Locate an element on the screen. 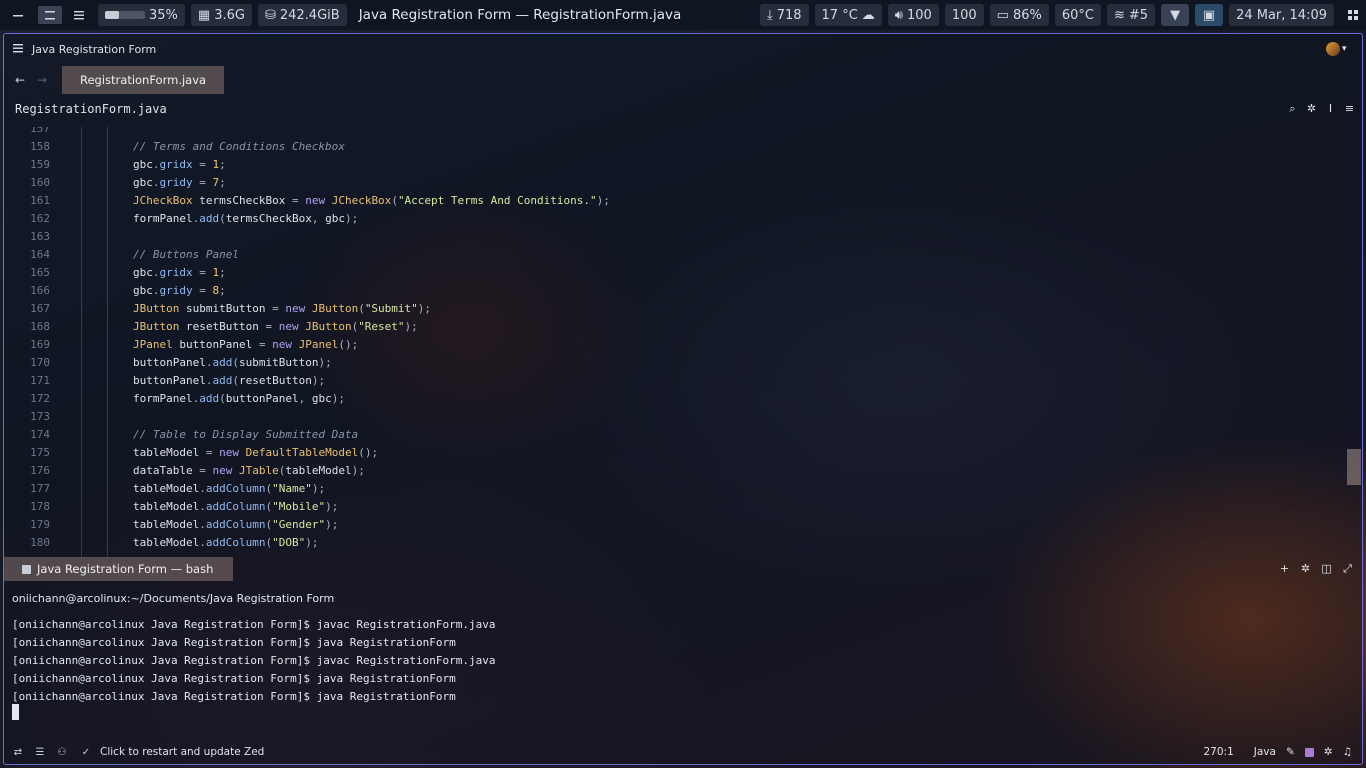 This screenshot has width=1366, height=768. code-line: 177 tableModel.addColumn("Name"); is located at coordinates (674, 488).